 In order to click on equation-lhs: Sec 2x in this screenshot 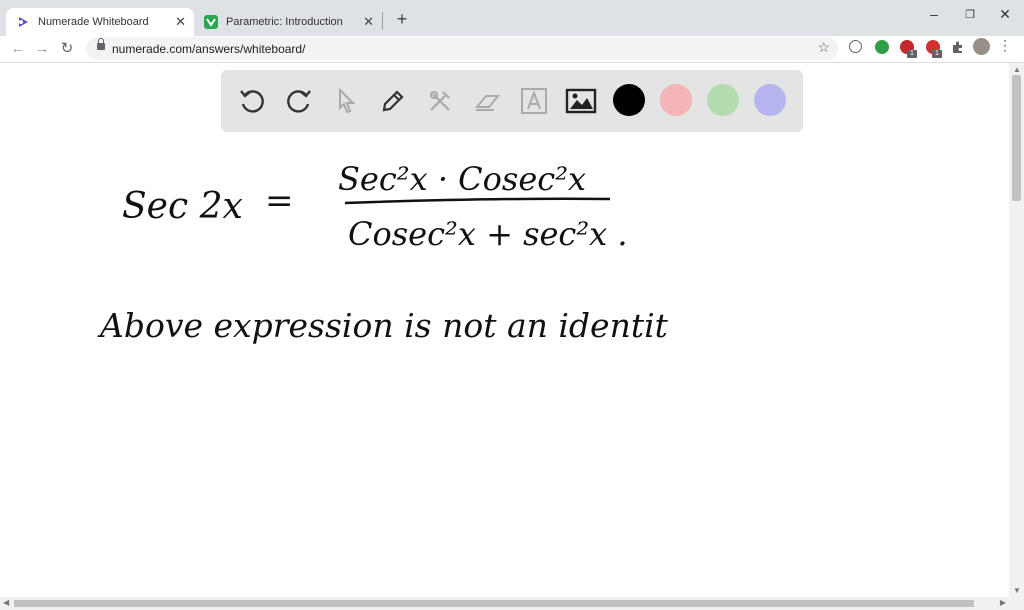, I will do `click(182, 206)`.